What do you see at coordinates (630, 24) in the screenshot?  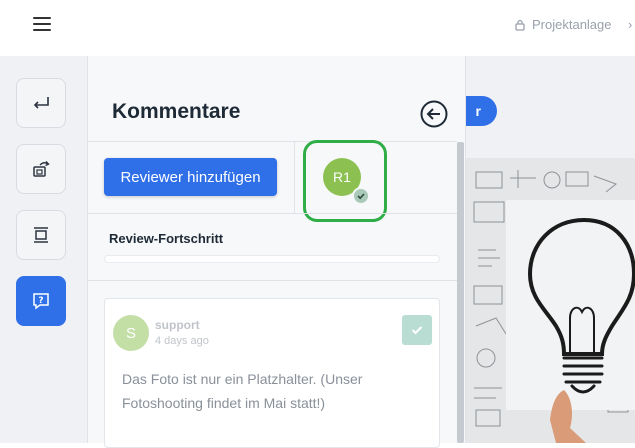 I see `breadcrumb-next-icon: ›` at bounding box center [630, 24].